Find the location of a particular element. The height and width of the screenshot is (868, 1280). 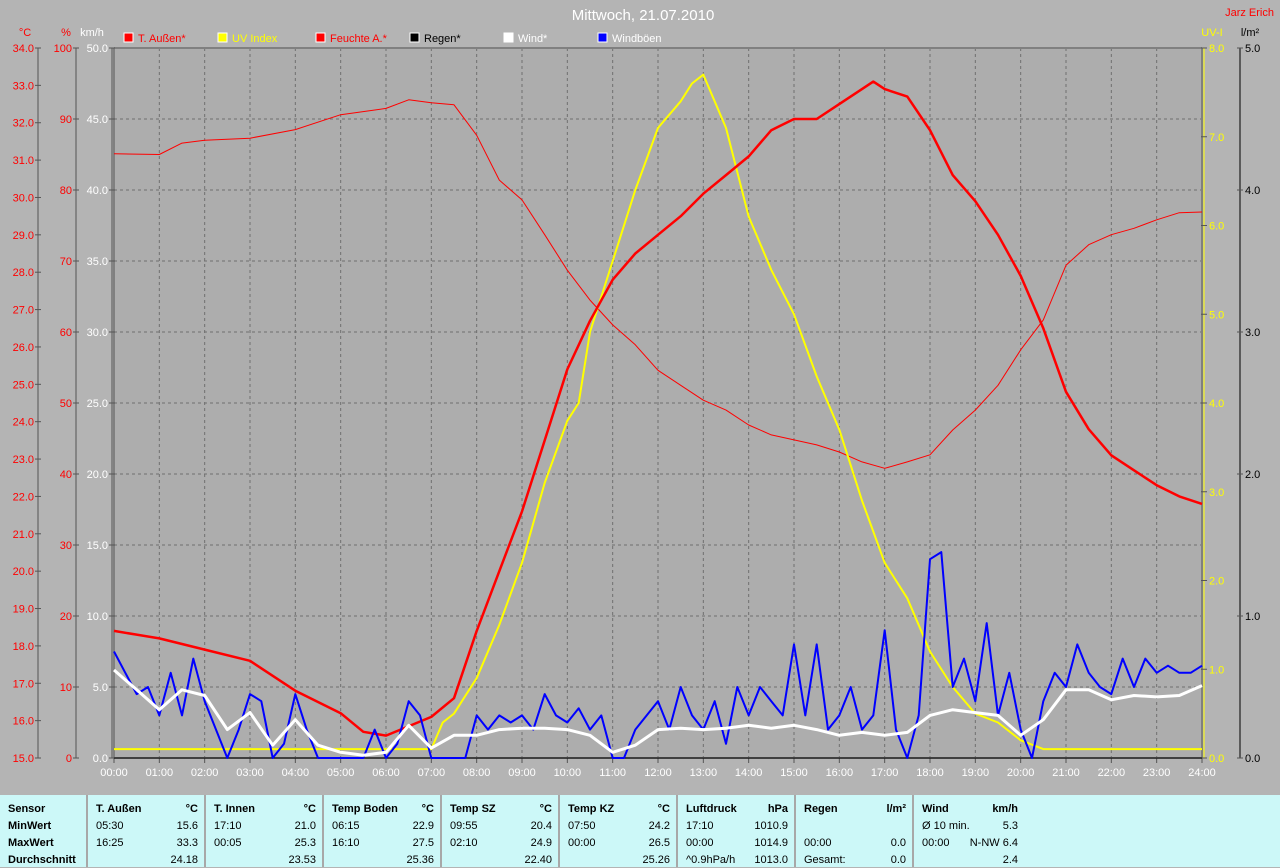

axis-tick-label-temp: 29.0 is located at coordinates (23, 236).